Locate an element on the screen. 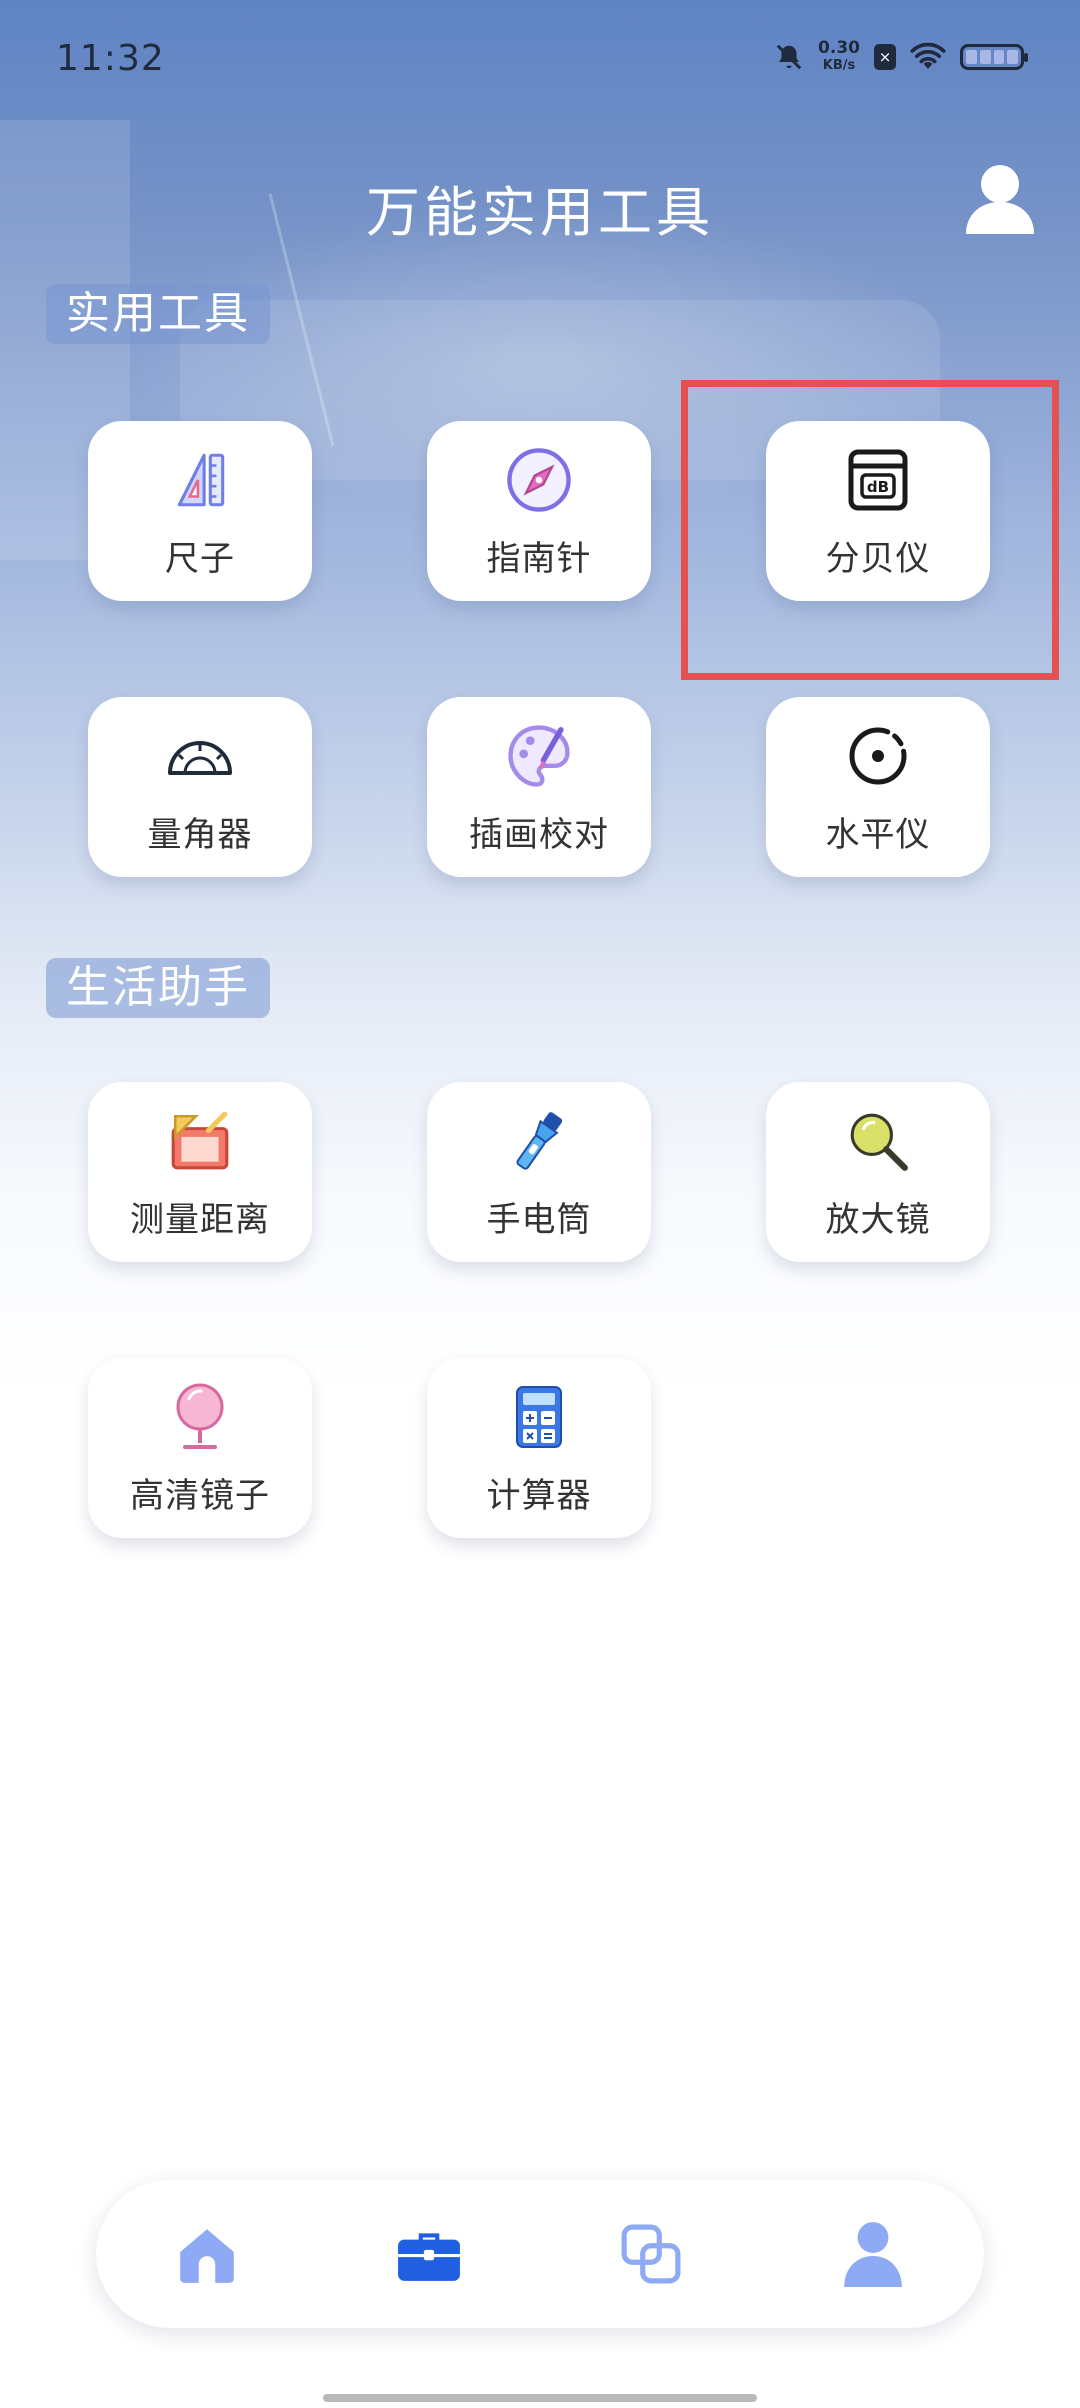  protractor-icon is located at coordinates (200, 756).